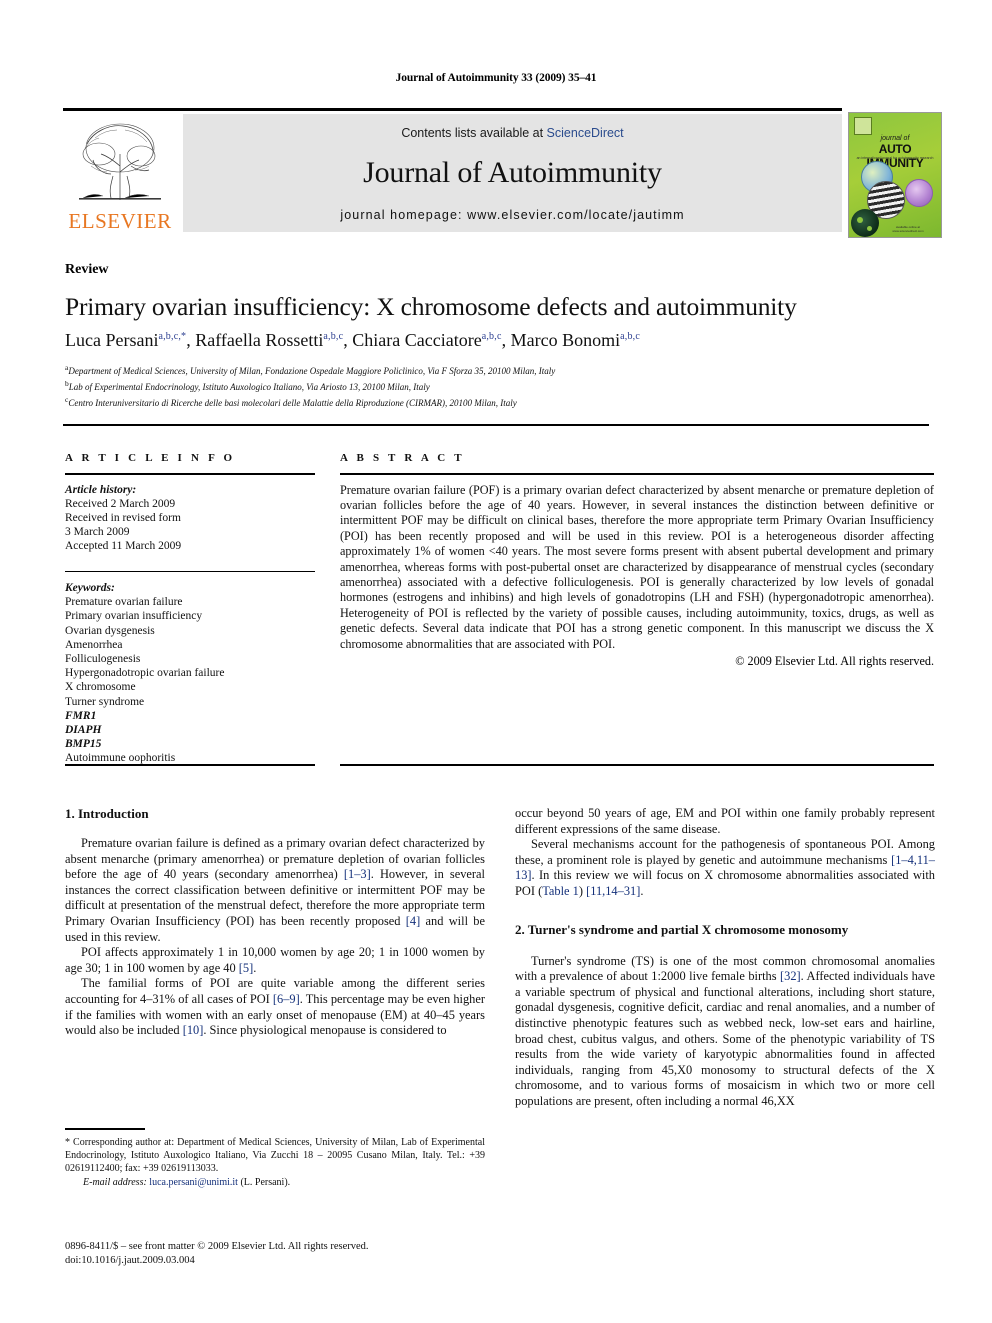 Image resolution: width=992 pixels, height=1323 pixels. Describe the element at coordinates (105, 1129) in the screenshot. I see `footnote-rule` at that location.